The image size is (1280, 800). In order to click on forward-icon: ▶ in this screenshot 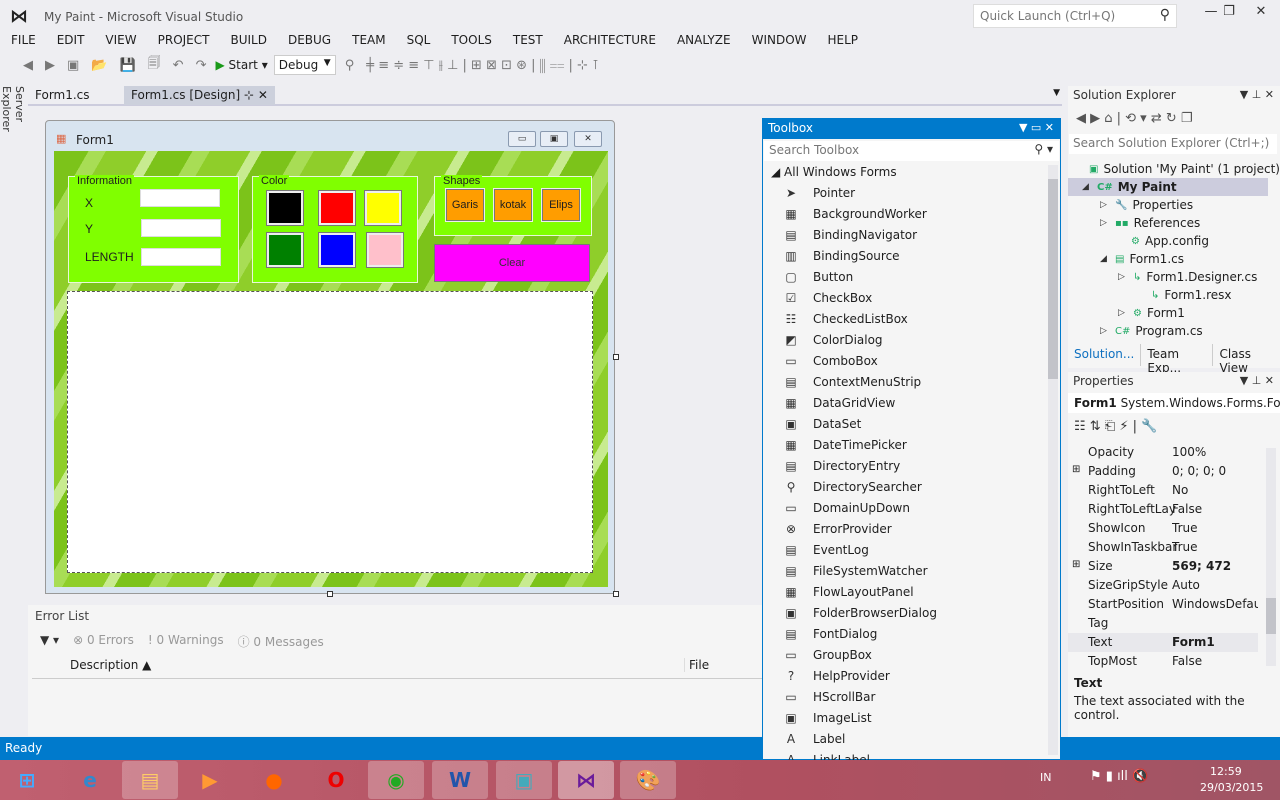, I will do `click(50, 65)`.